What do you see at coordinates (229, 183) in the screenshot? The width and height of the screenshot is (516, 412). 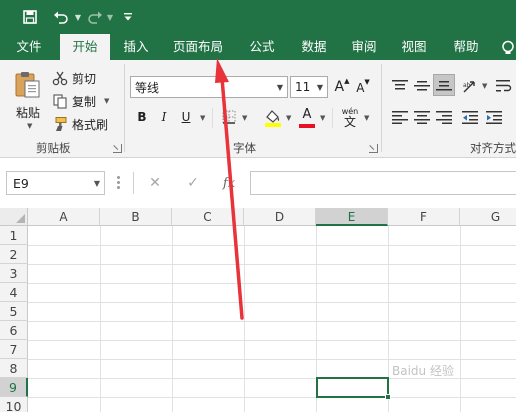 I see `insert-function-button: fx` at bounding box center [229, 183].